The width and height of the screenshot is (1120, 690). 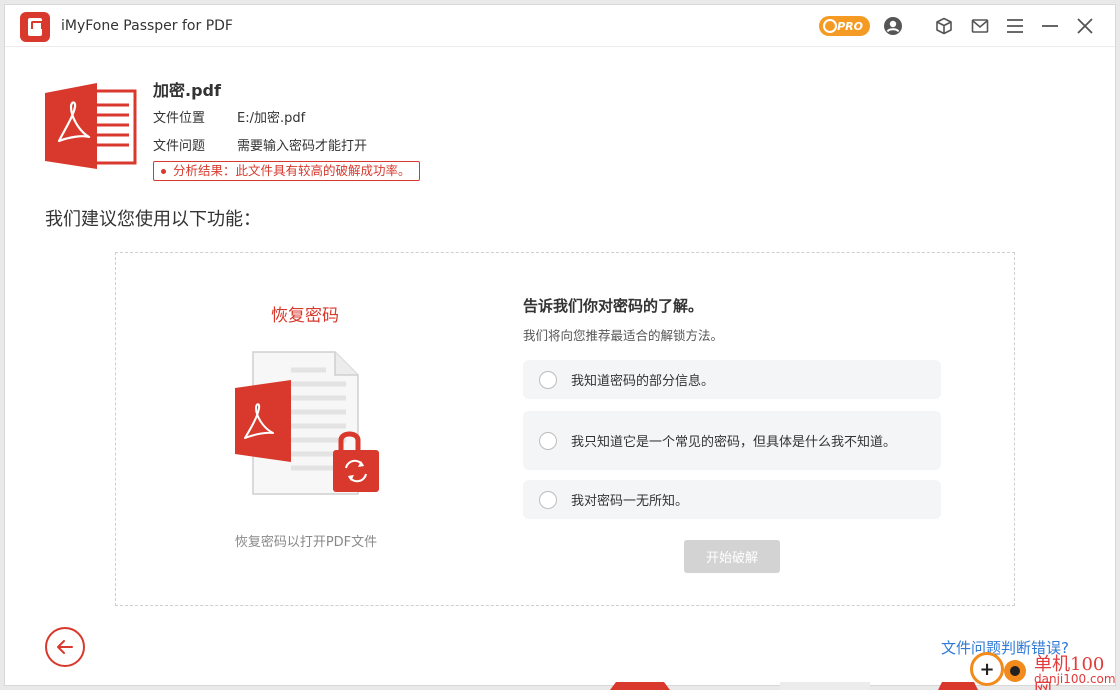 What do you see at coordinates (850, 26) in the screenshot?
I see `pro-label: PRO` at bounding box center [850, 26].